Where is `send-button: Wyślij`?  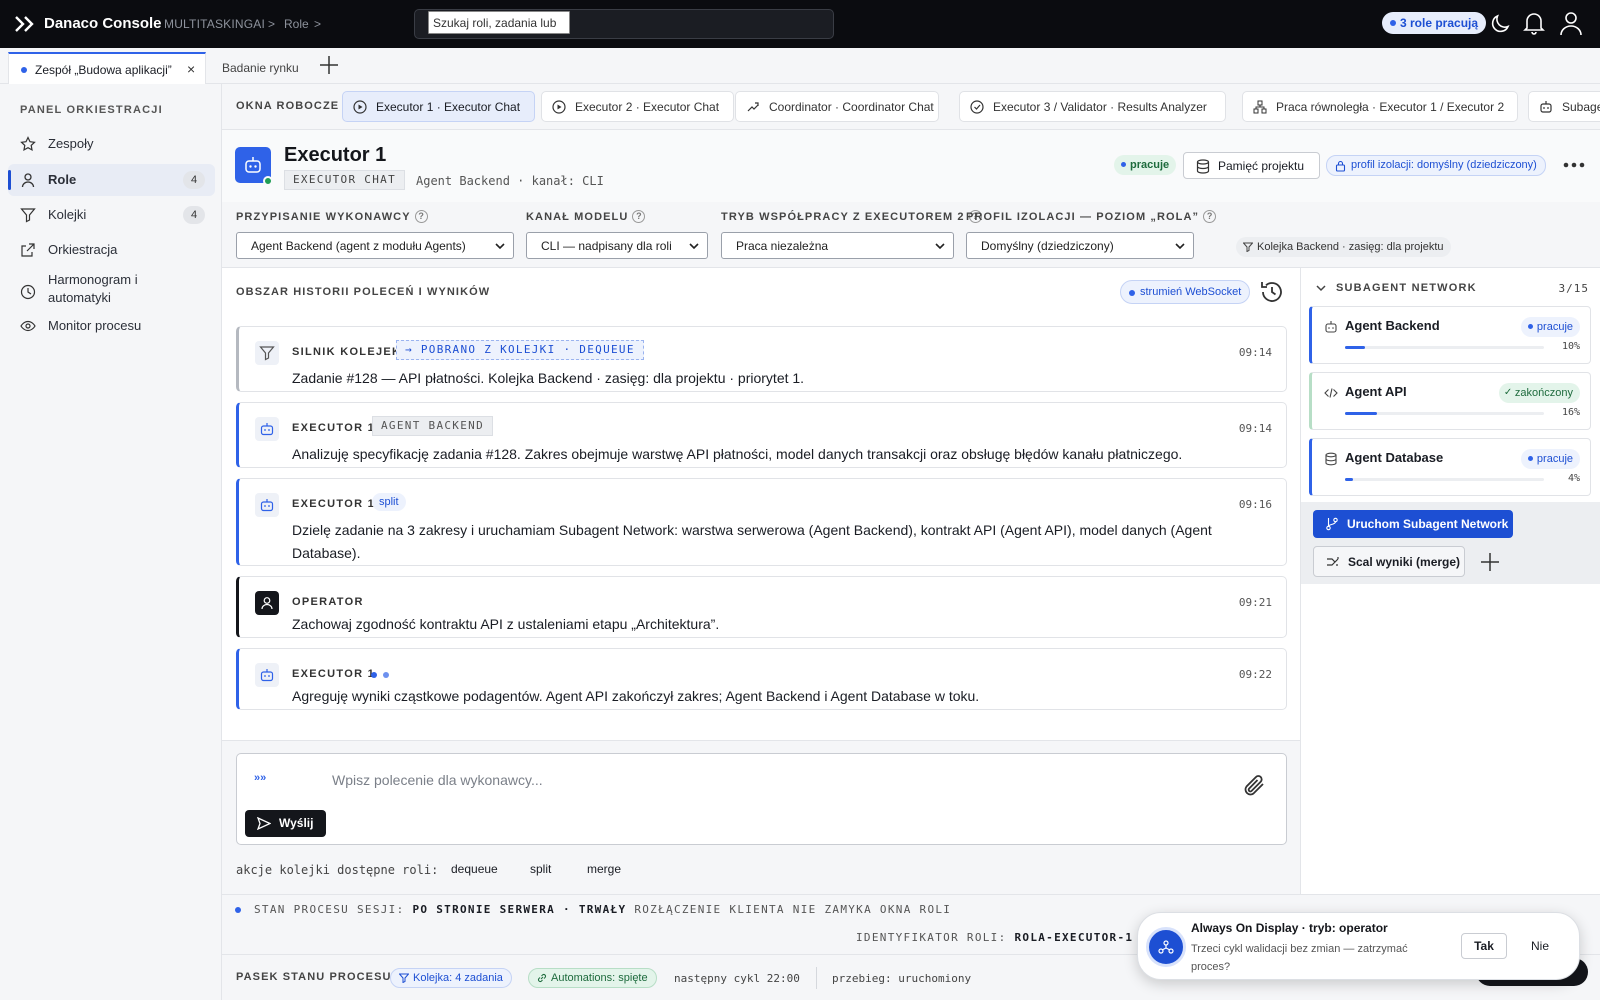 send-button: Wyślij is located at coordinates (285, 823).